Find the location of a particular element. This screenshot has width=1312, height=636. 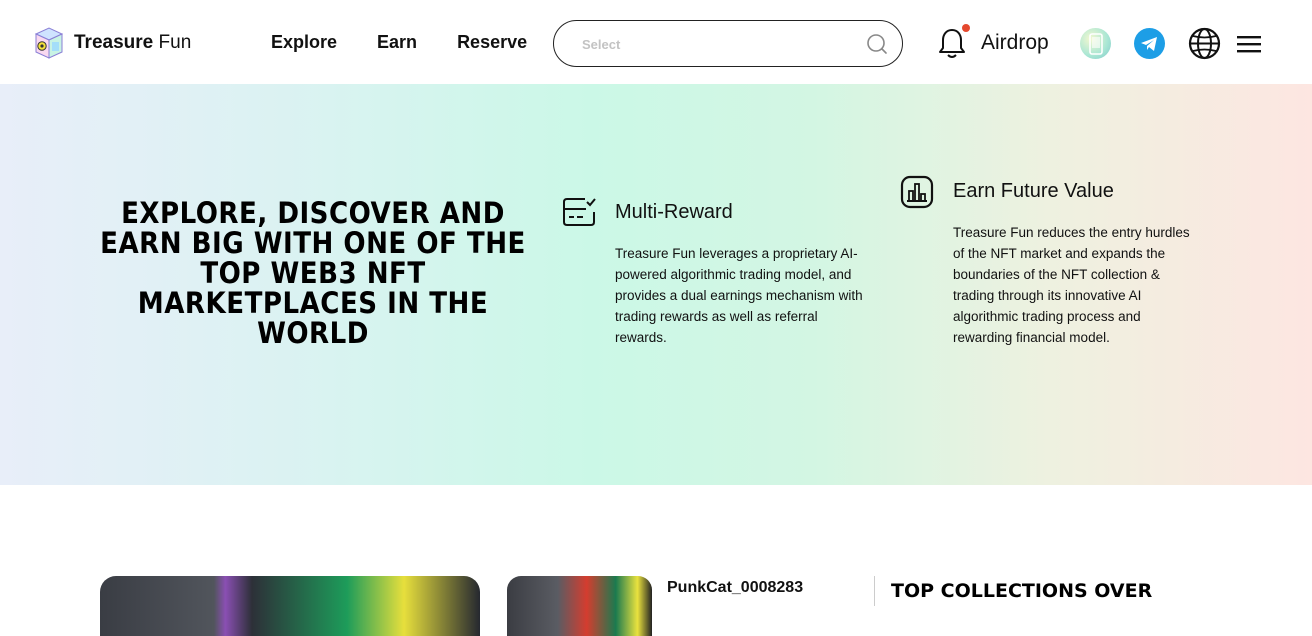

nav-explore: Explore is located at coordinates (304, 42).